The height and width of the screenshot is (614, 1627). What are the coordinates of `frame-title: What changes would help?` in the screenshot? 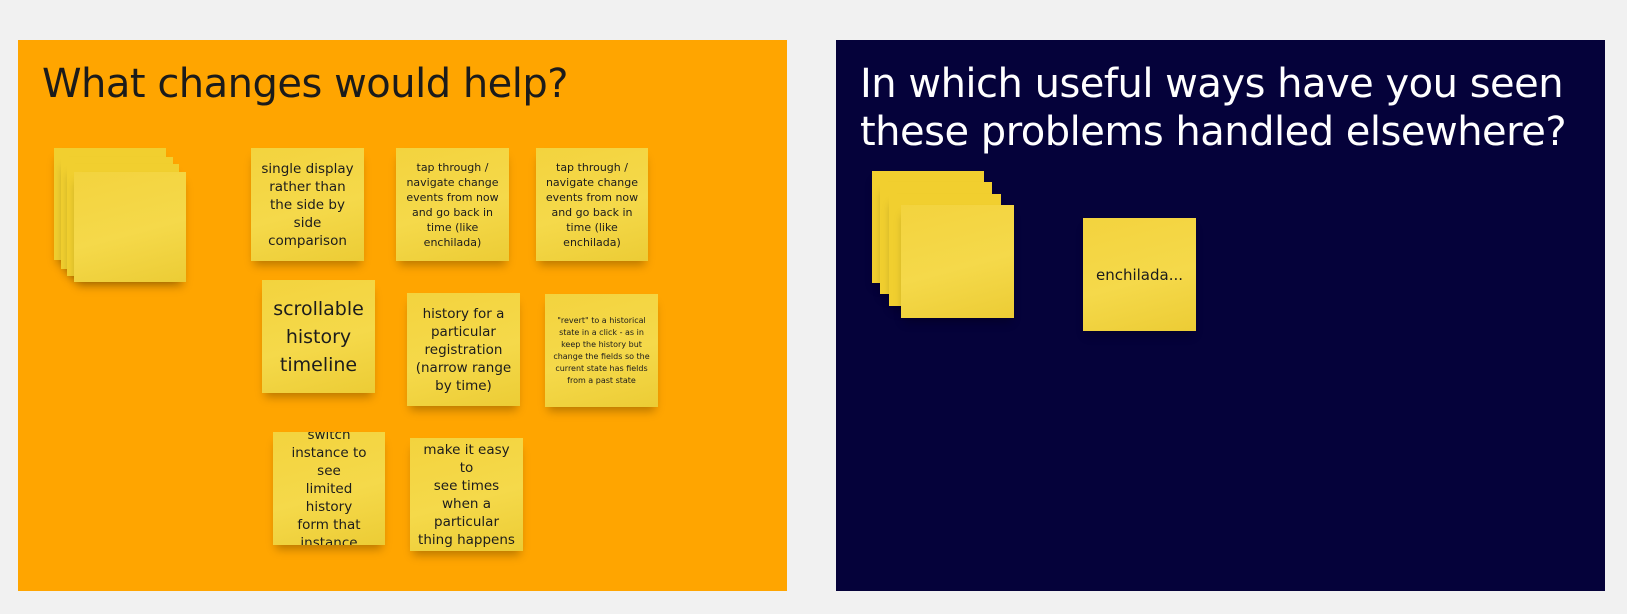 It's located at (305, 84).